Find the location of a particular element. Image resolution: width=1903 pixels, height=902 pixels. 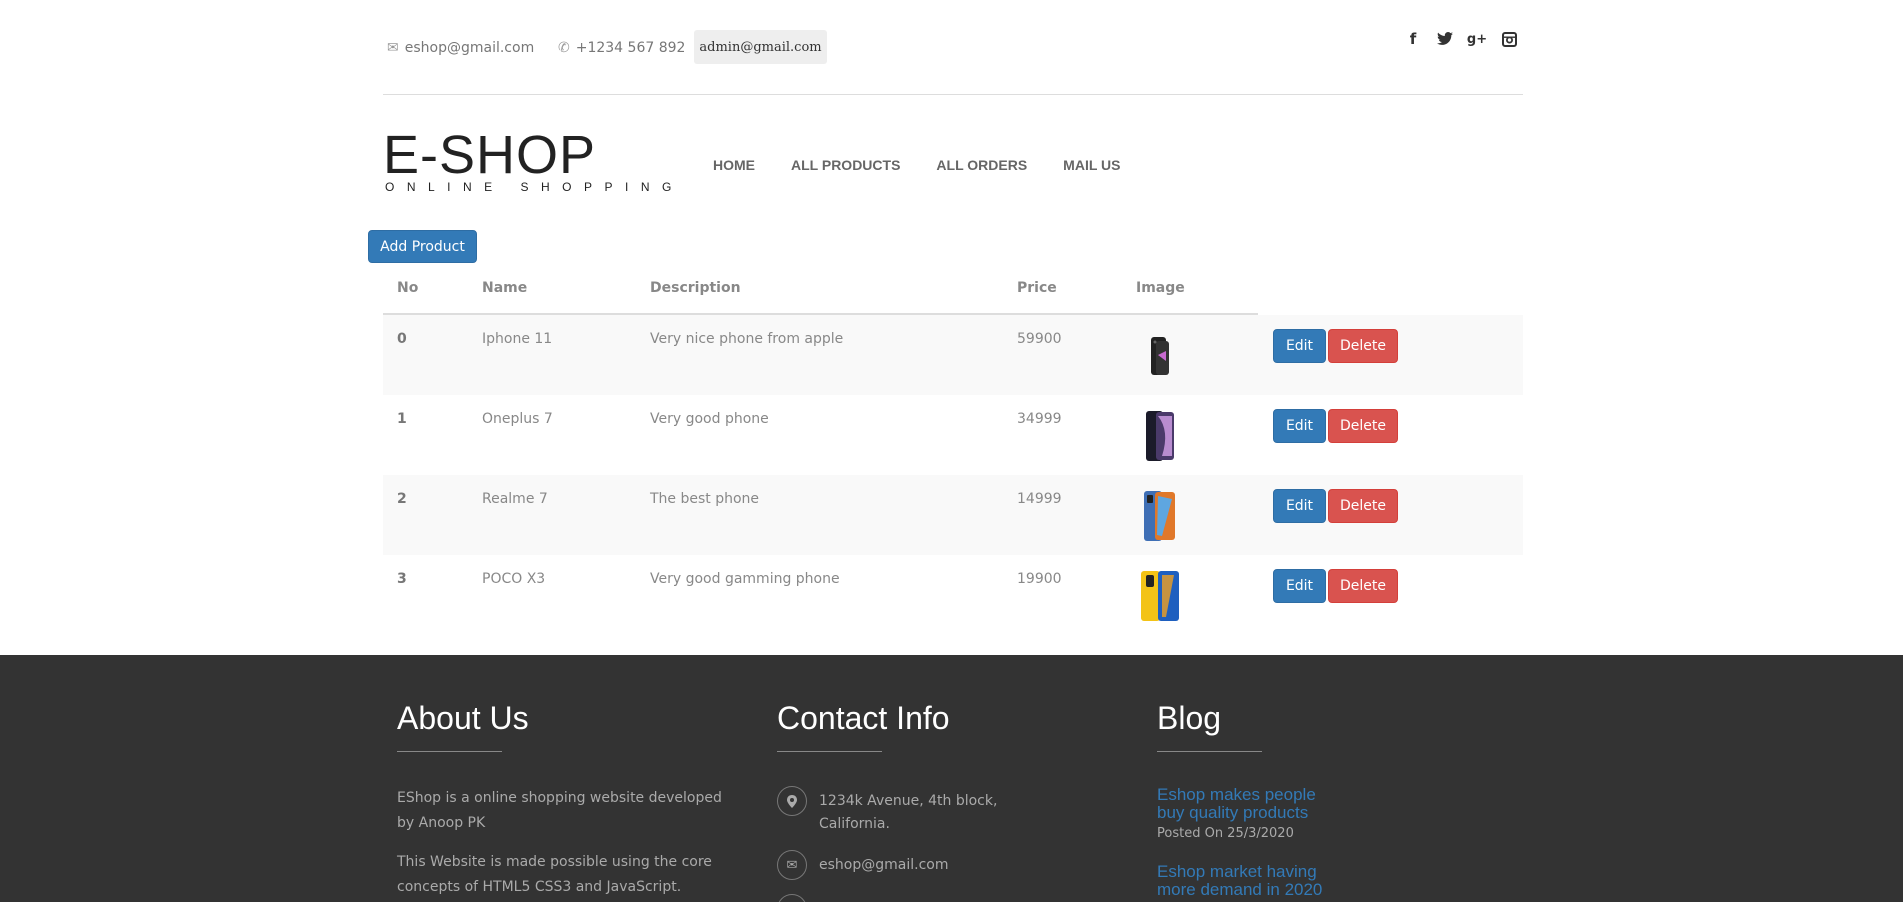

site-logo: E-SHOP ONLINE SHOPPING is located at coordinates (533, 161).